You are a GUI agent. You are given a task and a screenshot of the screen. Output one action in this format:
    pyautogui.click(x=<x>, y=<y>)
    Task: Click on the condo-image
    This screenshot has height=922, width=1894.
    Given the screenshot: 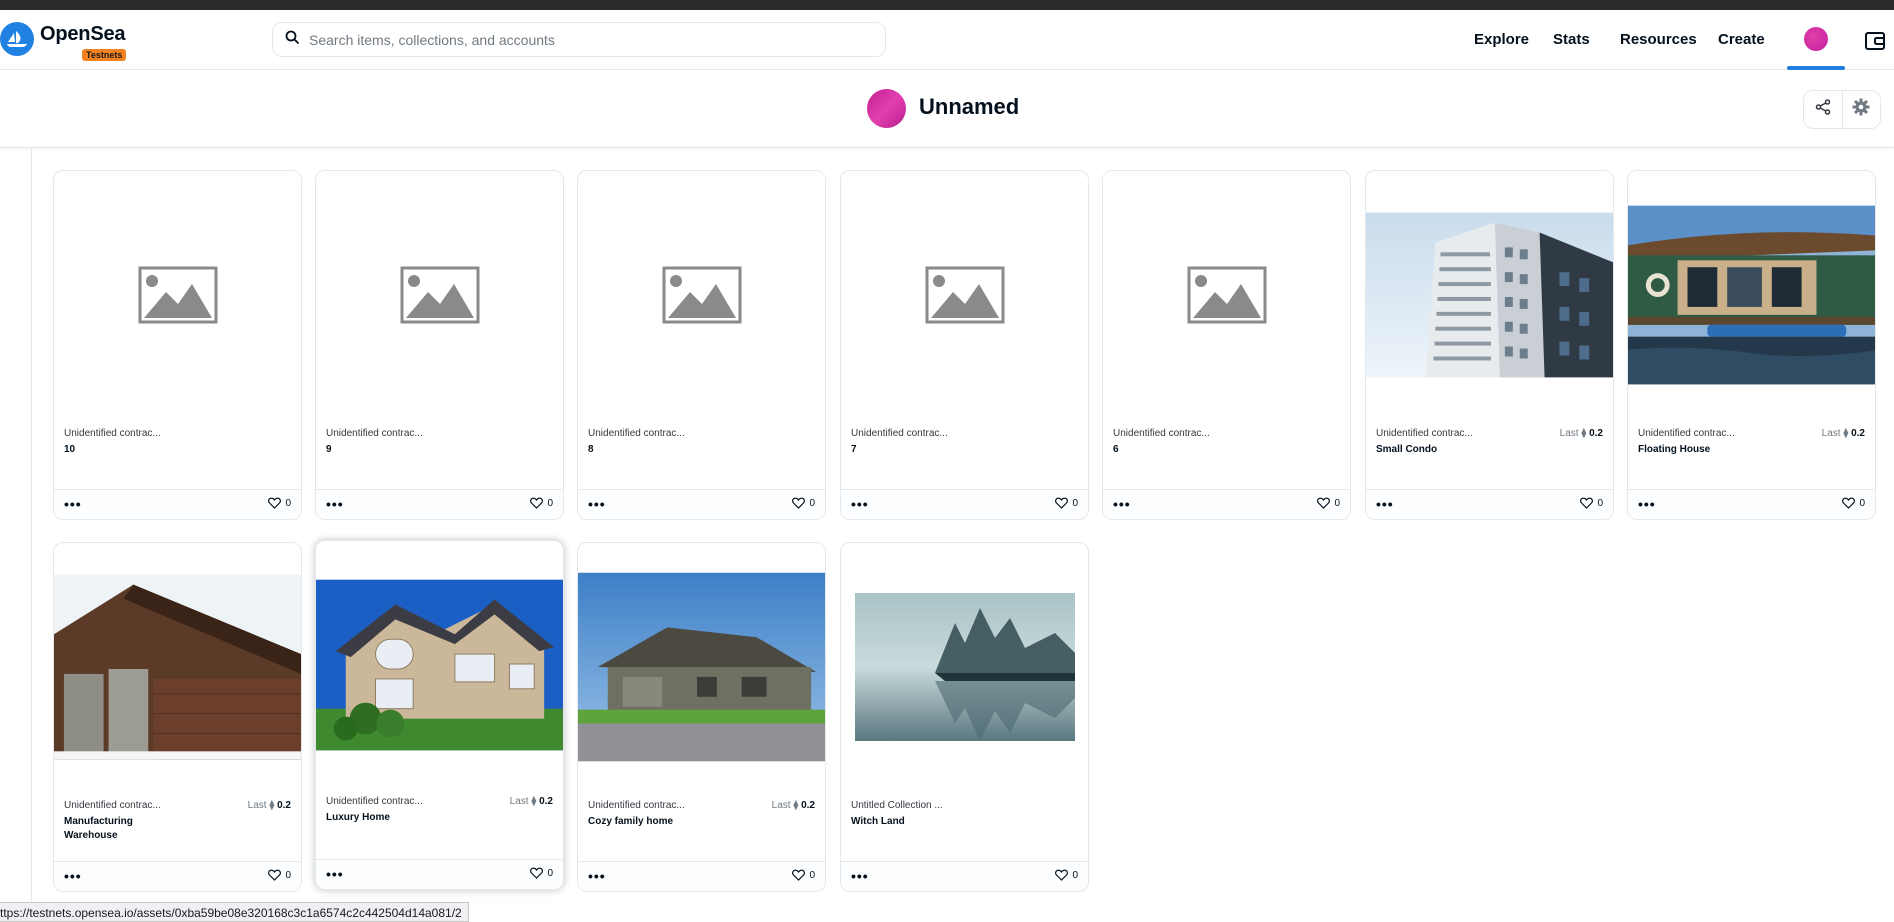 What is the action you would take?
    pyautogui.click(x=1489, y=295)
    